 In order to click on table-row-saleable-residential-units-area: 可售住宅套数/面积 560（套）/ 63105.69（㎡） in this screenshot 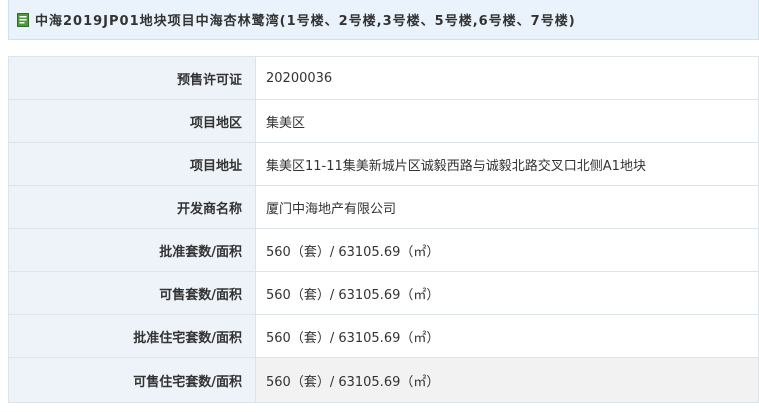, I will do `click(383, 380)`.